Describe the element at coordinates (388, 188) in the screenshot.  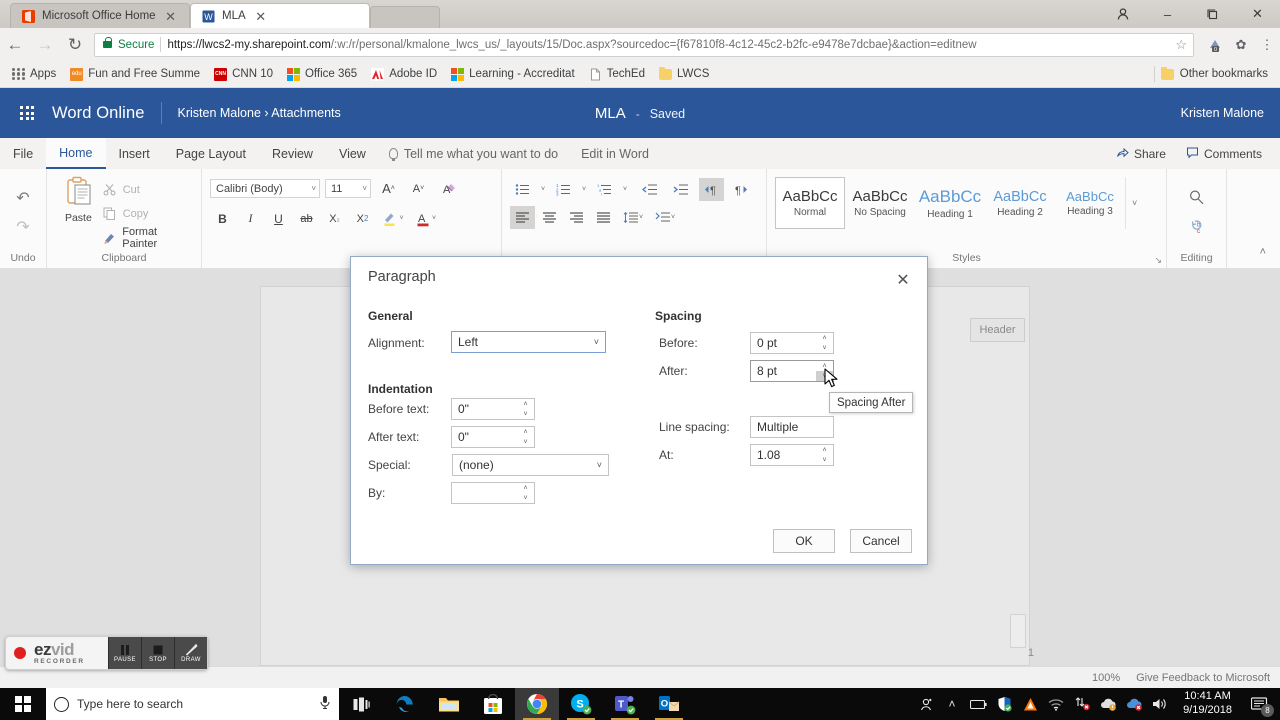
I see `grow-font-button: A ˄` at that location.